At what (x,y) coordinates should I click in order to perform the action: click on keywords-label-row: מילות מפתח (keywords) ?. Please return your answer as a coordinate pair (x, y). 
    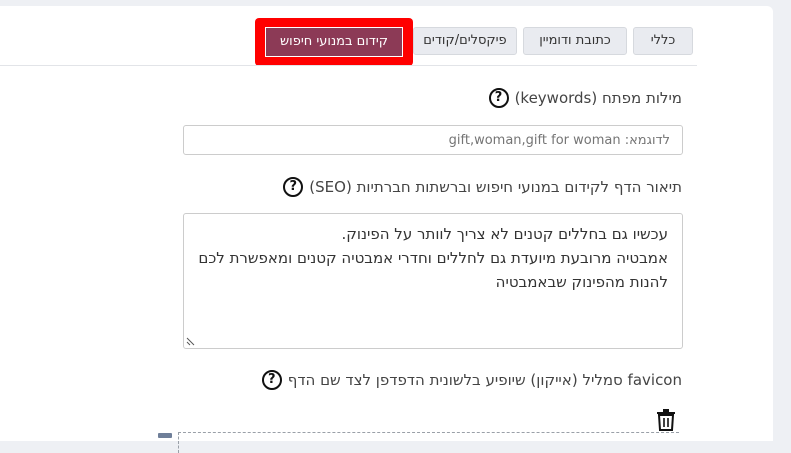
    Looking at the image, I should click on (585, 98).